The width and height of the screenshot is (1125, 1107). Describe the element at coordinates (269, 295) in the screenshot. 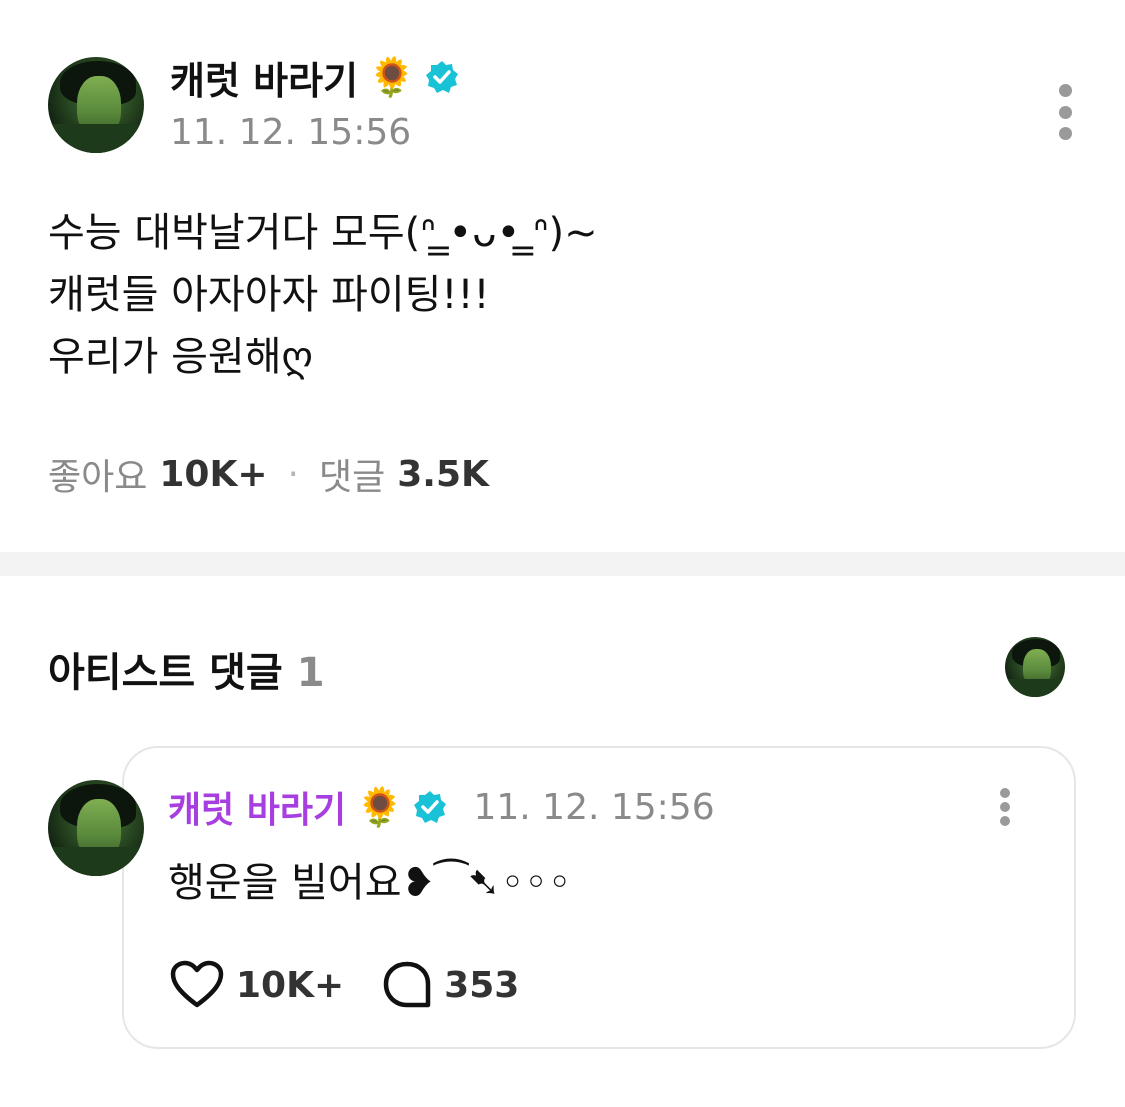

I see `post-body-line: 캐럿들 아자아자 파이팅!!!` at that location.